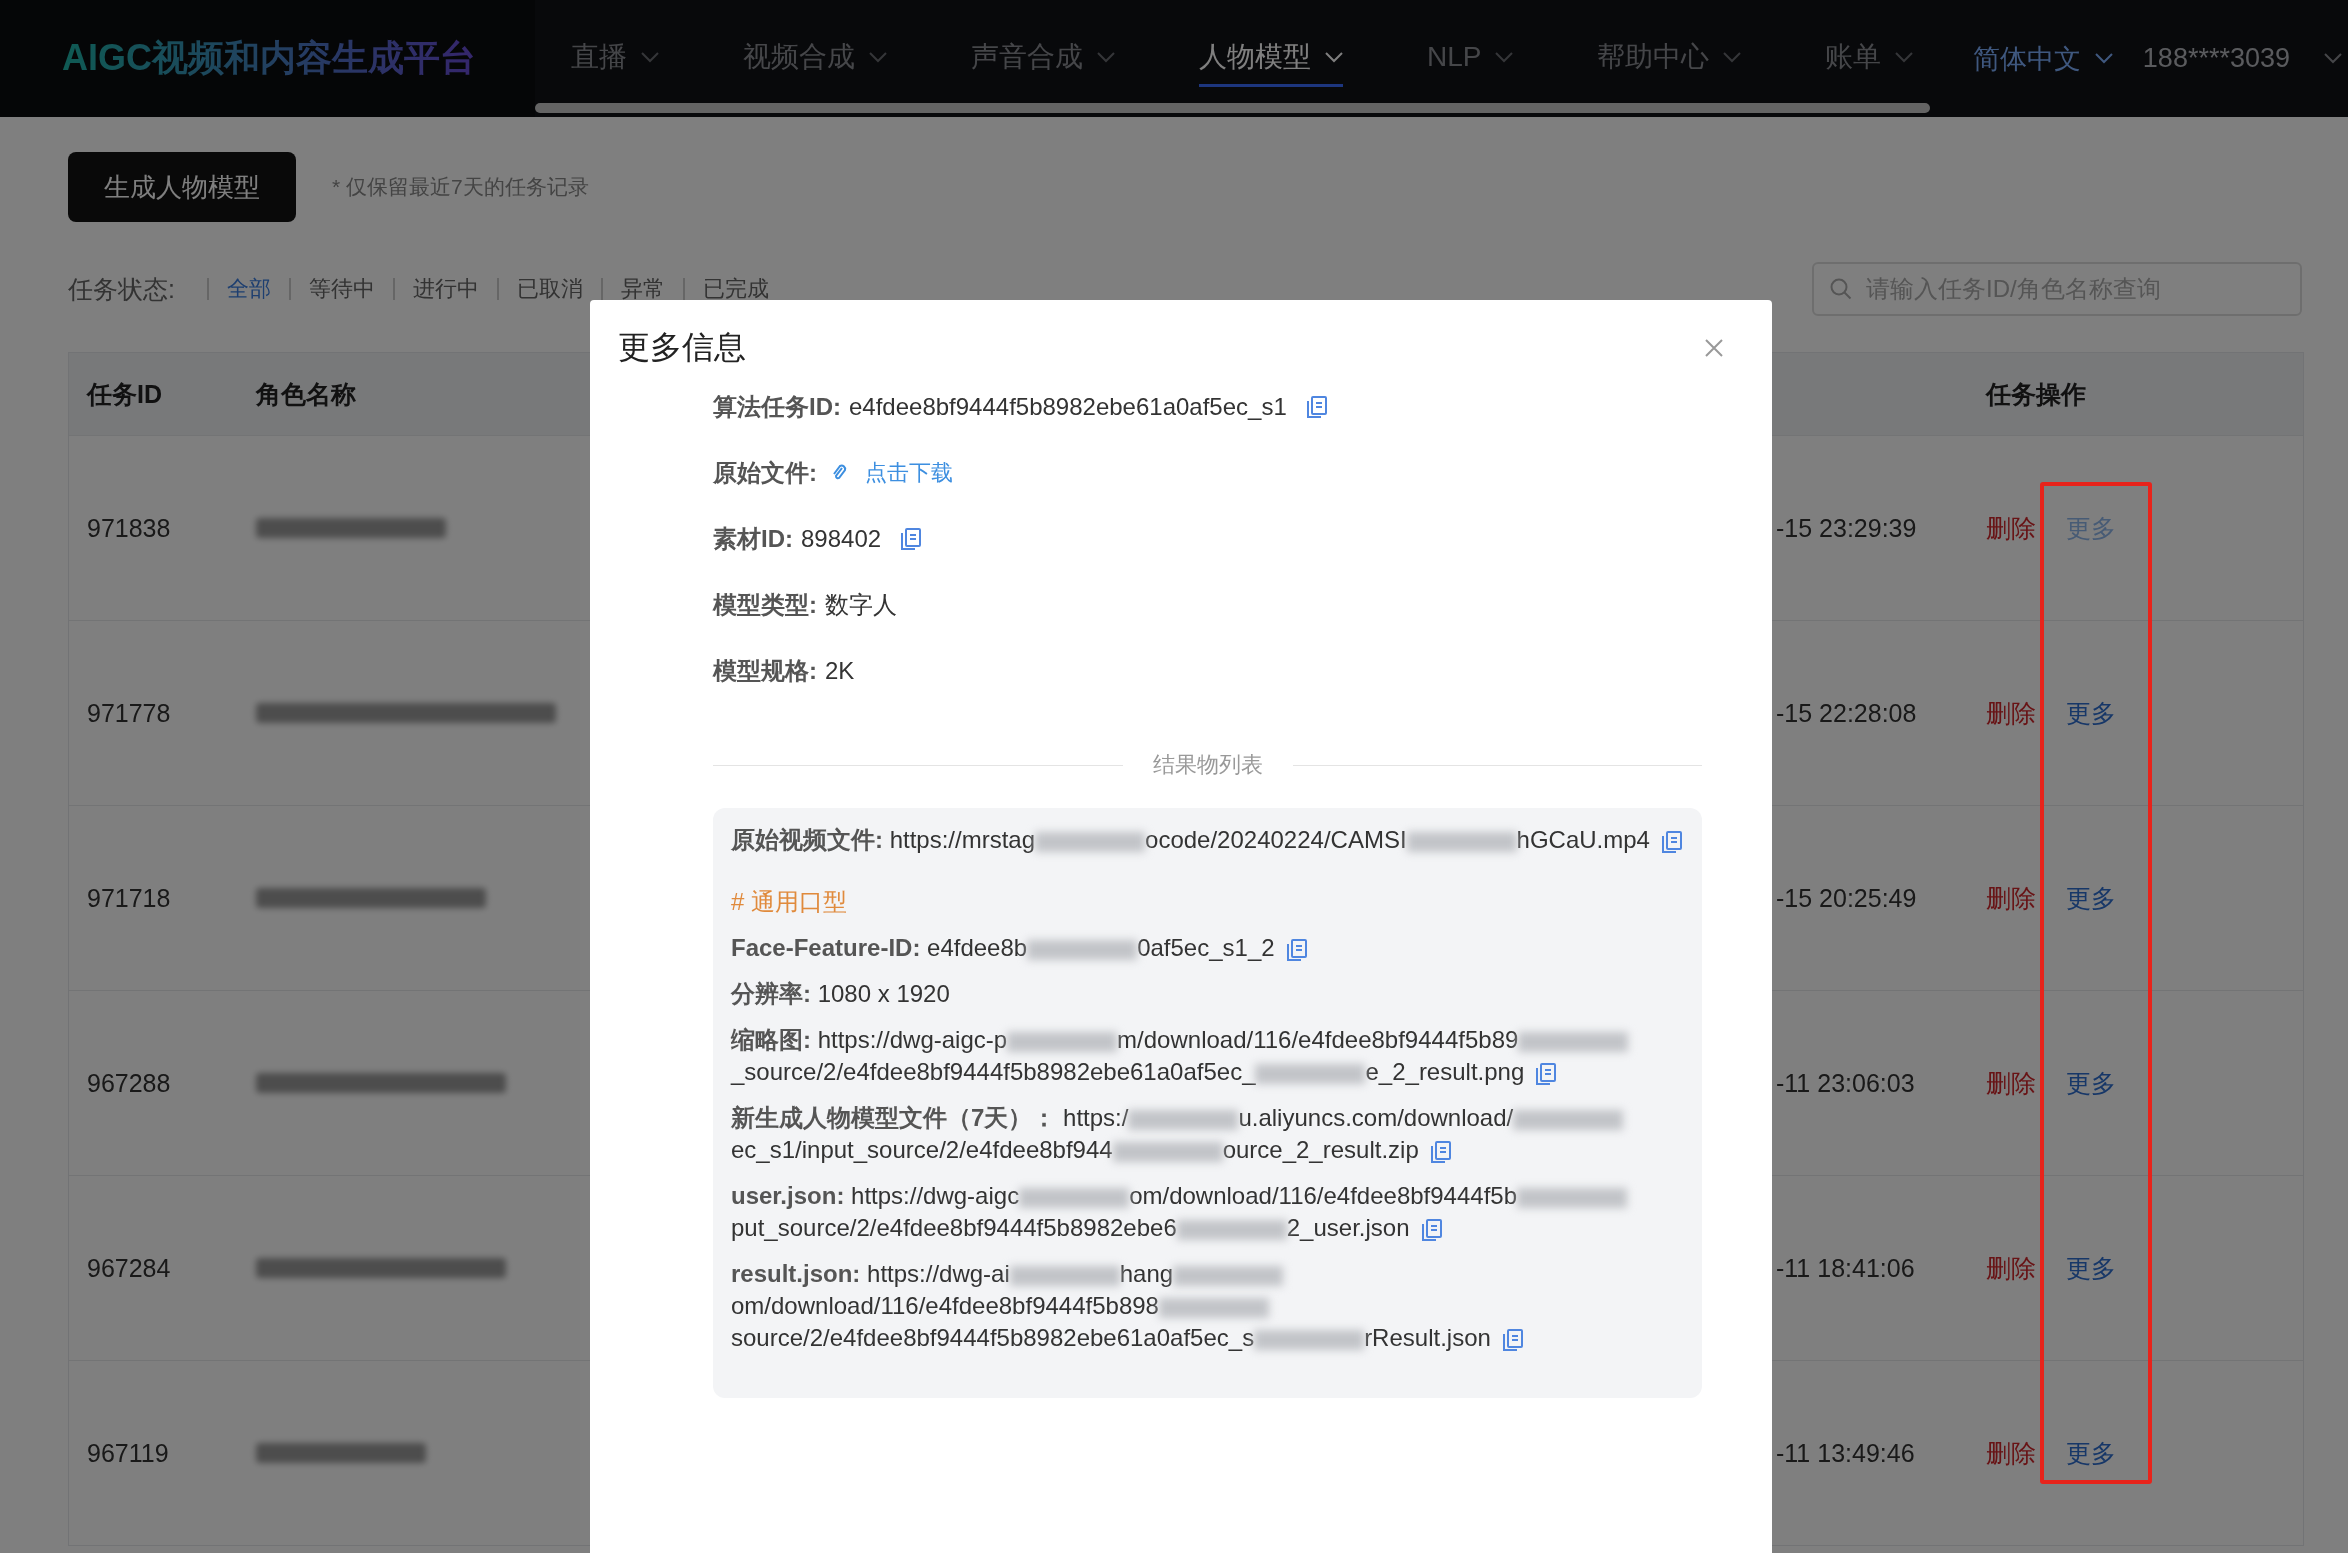  I want to click on result-value: https://dwg-aigc, so click(935, 1195).